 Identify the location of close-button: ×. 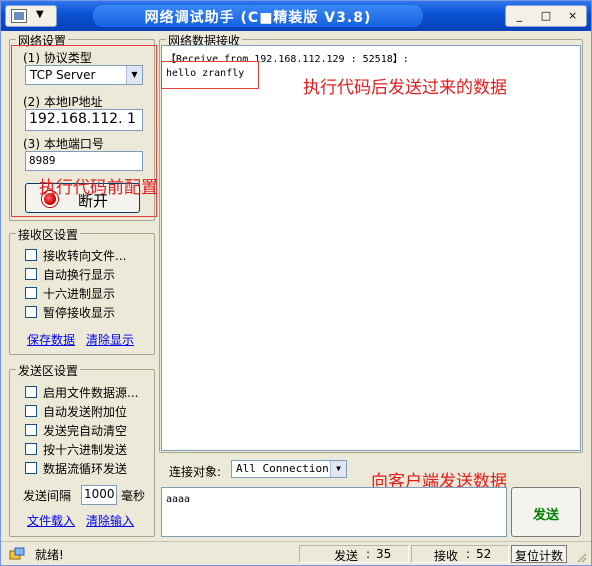
(573, 16).